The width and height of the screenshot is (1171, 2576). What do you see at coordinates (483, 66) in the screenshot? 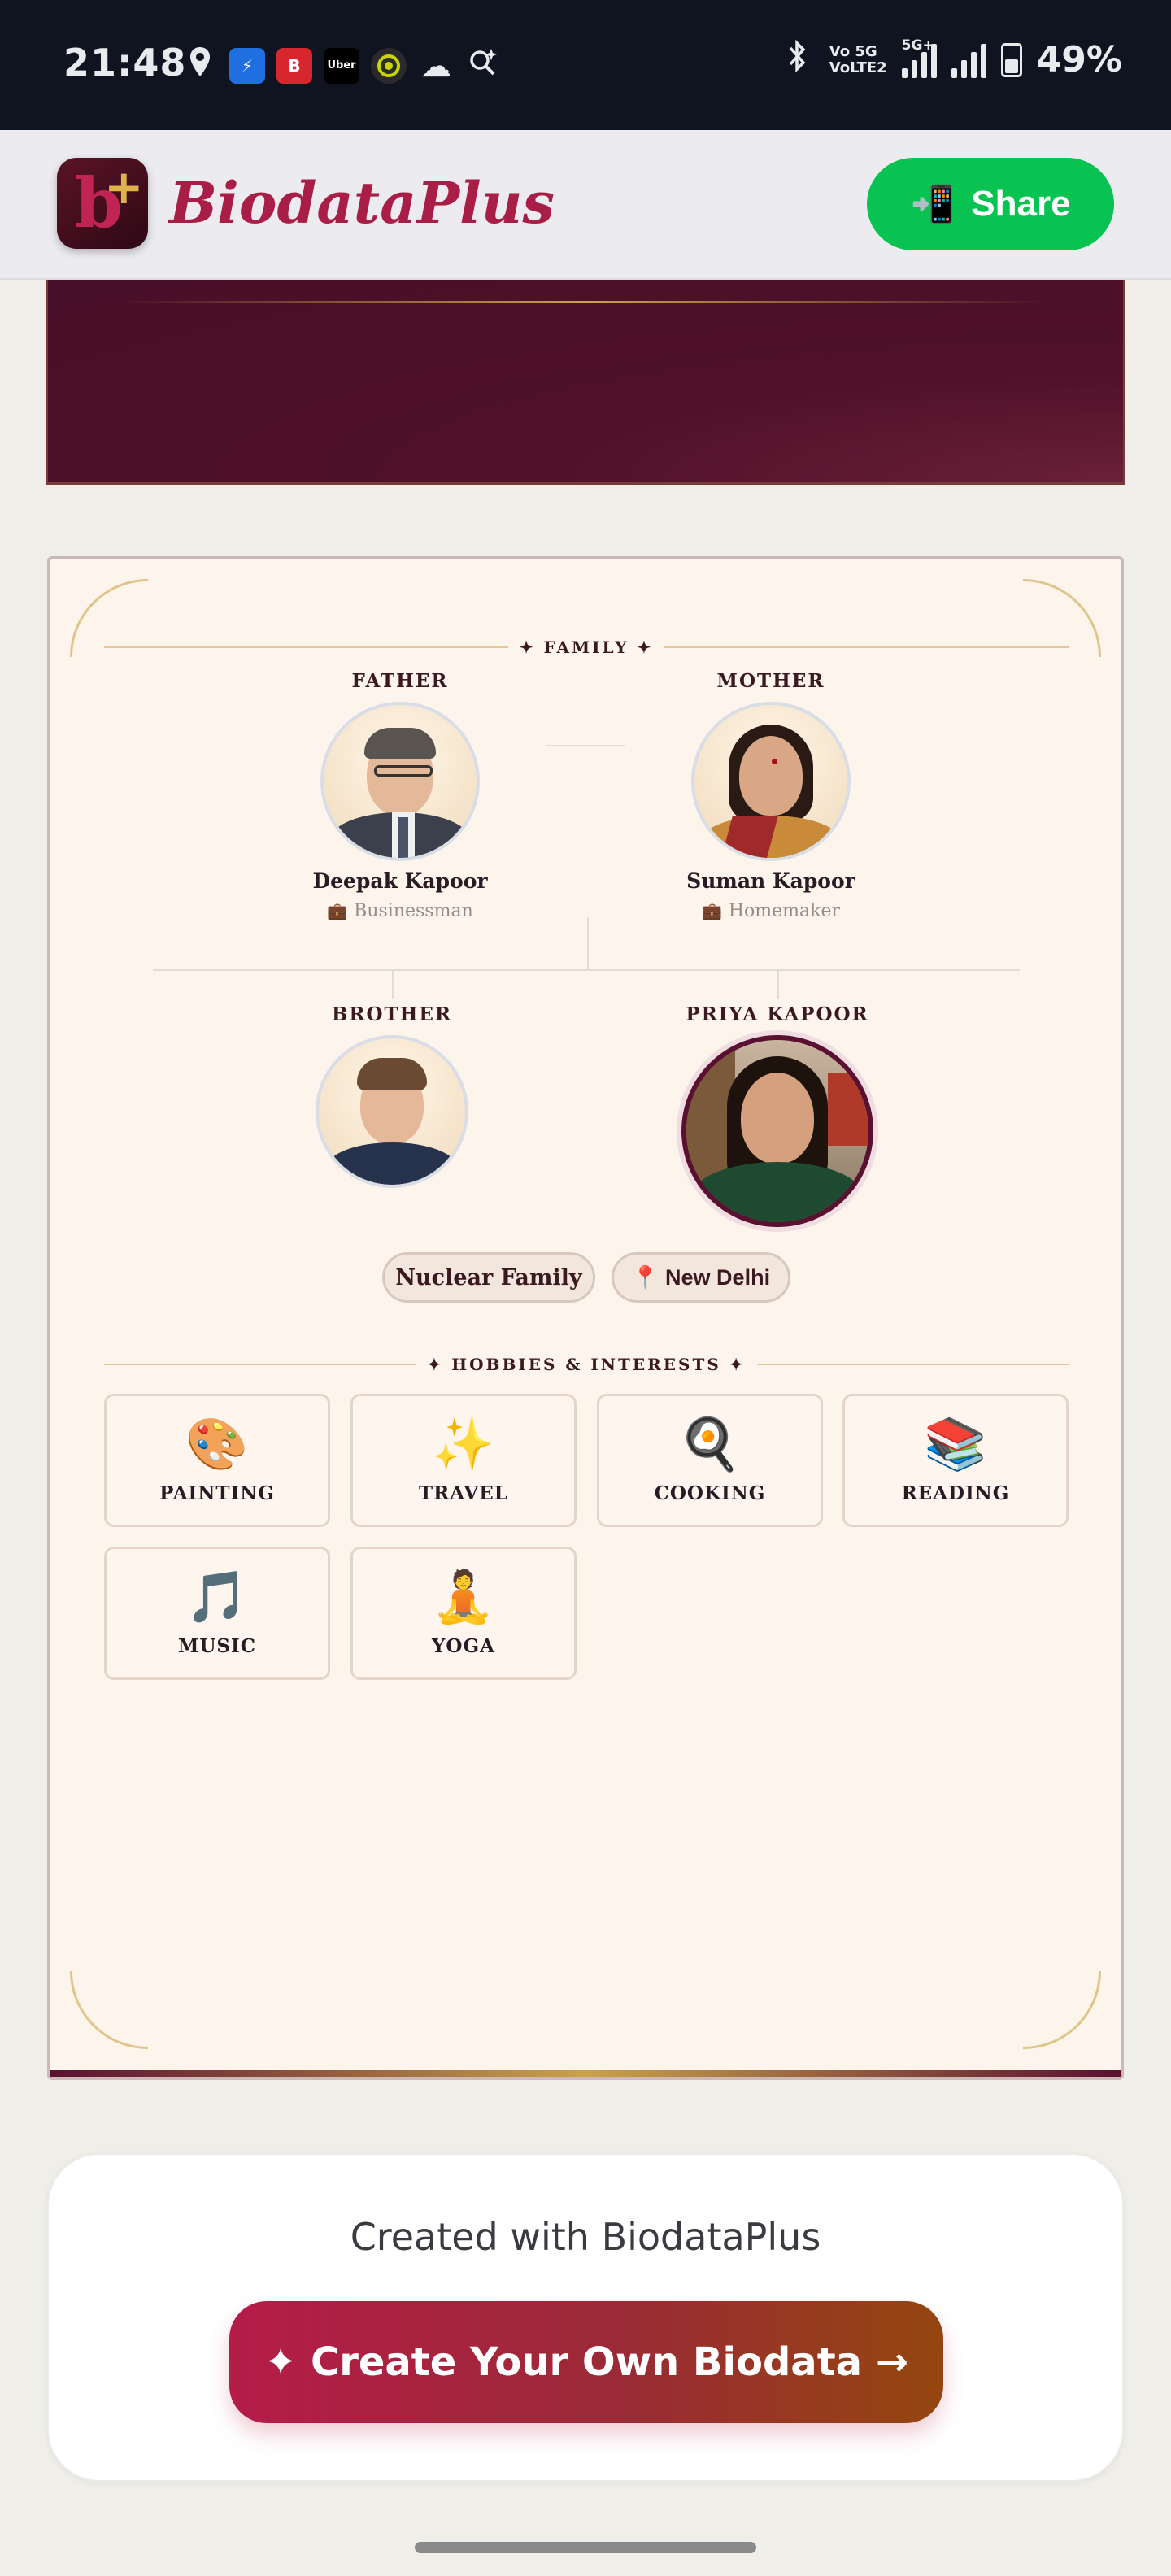
I see `search-sparkle-icon` at bounding box center [483, 66].